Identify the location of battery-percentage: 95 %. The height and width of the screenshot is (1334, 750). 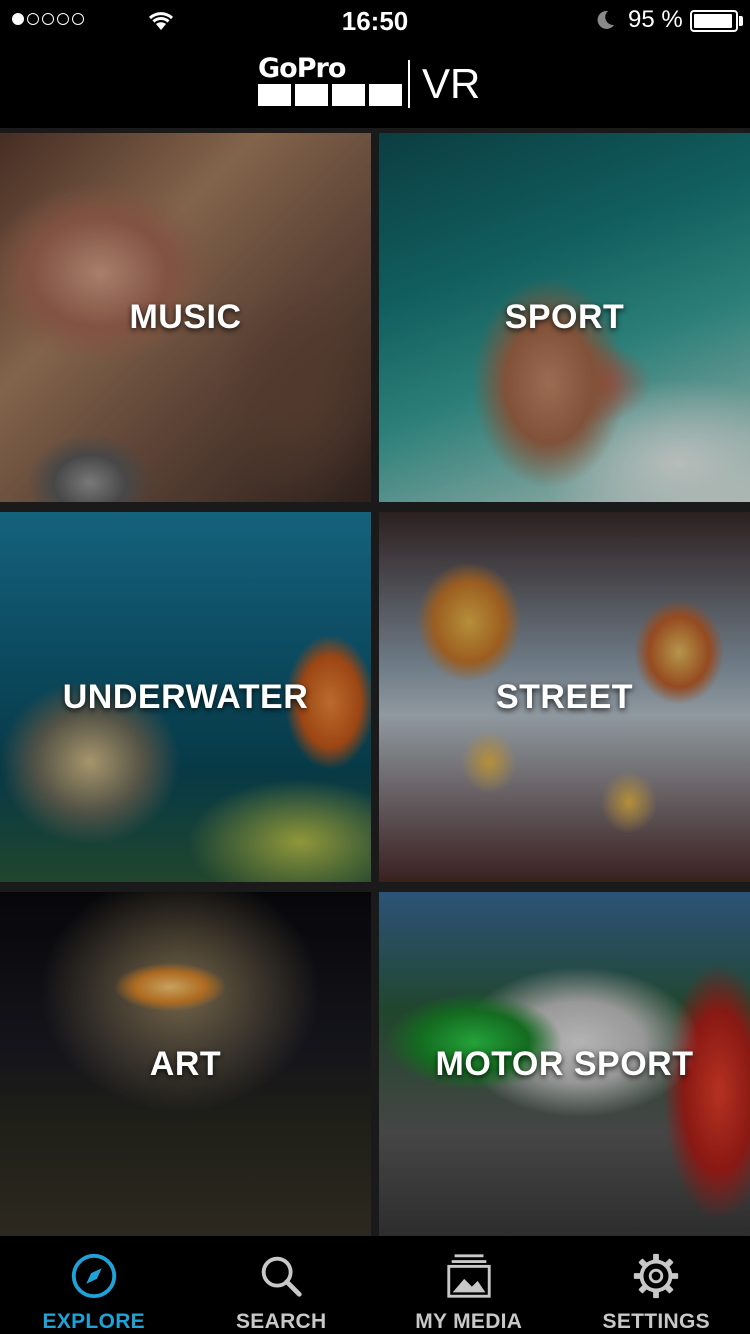
(655, 19).